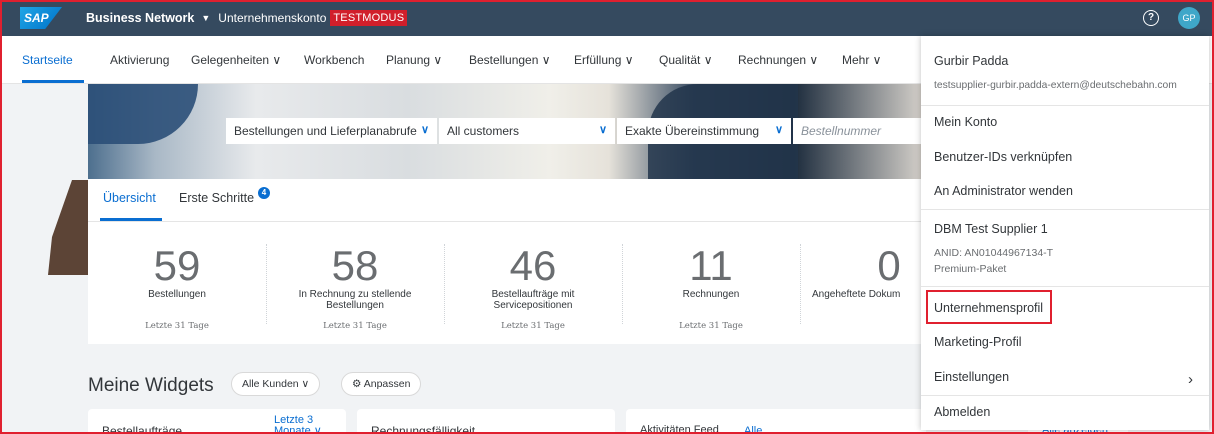 Image resolution: width=1214 pixels, height=434 pixels. What do you see at coordinates (151, 385) in the screenshot?
I see `widgets-title: Meine Widgets` at bounding box center [151, 385].